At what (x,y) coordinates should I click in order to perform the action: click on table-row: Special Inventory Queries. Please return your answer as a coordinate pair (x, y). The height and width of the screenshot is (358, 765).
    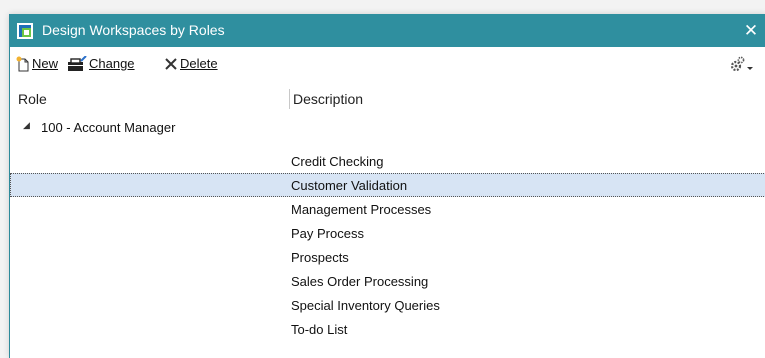
    Looking at the image, I should click on (387, 305).